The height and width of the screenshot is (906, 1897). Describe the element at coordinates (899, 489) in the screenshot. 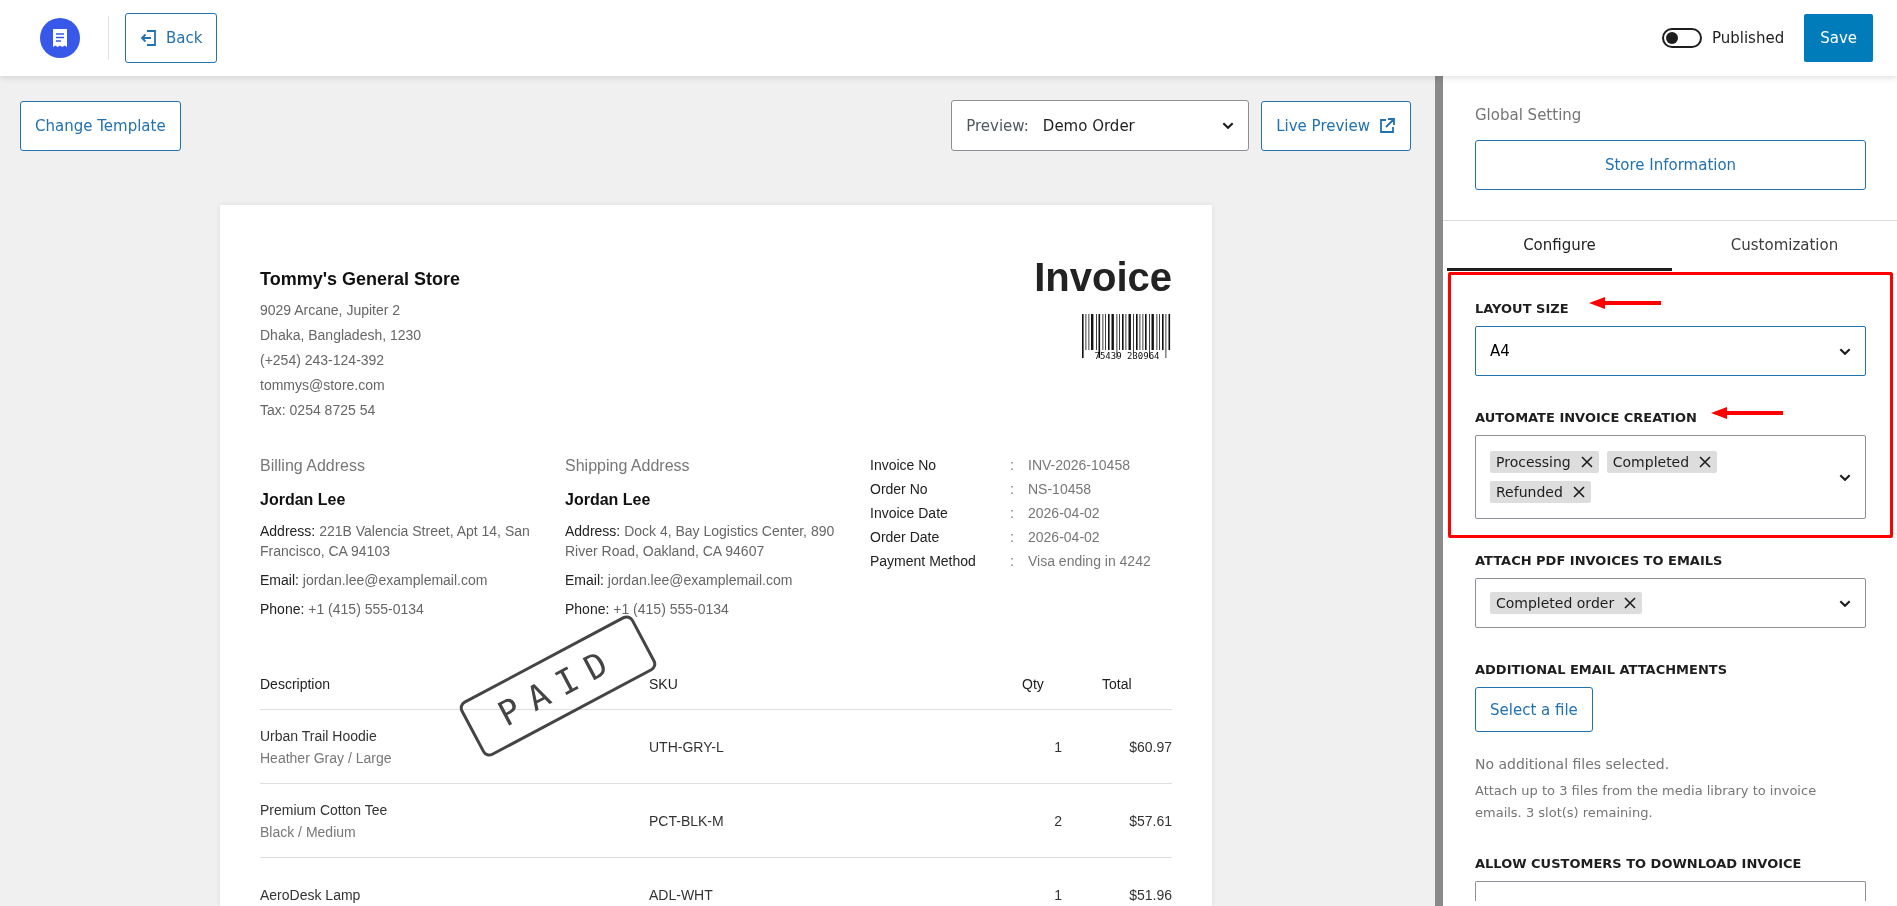

I see `meta-label: Order No` at that location.